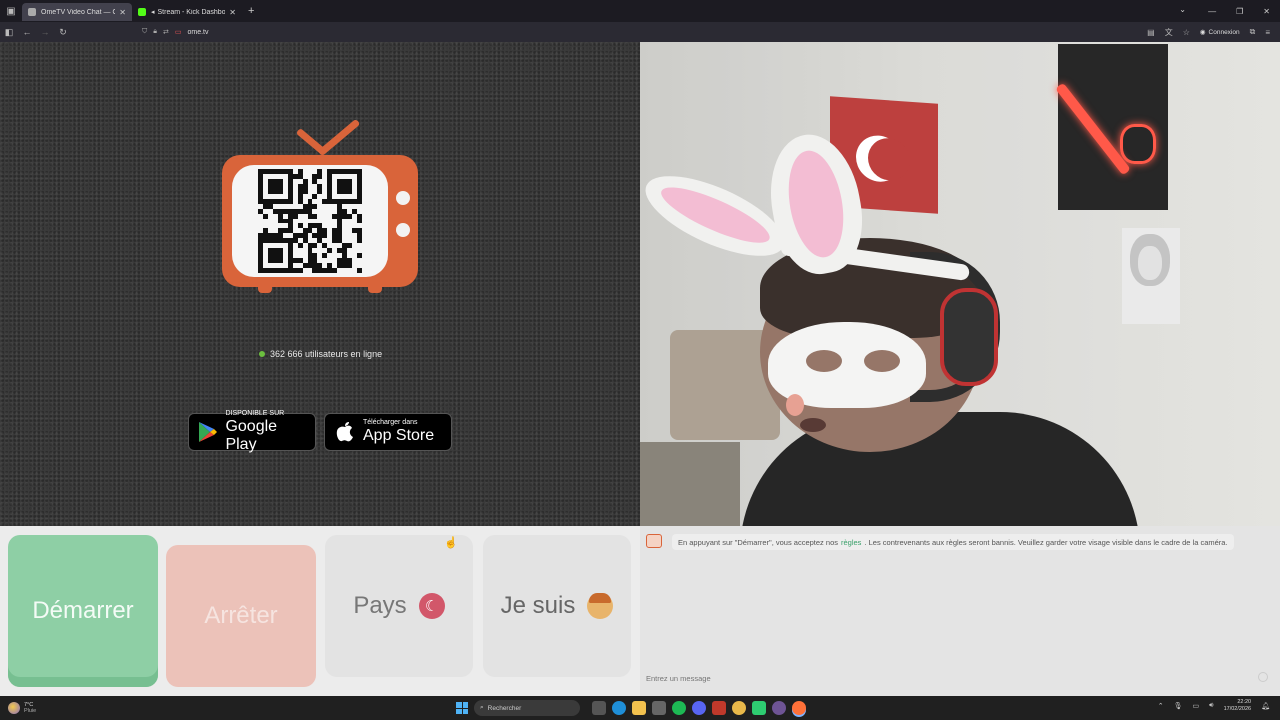  I want to click on forward-icon: →, so click(45, 32).